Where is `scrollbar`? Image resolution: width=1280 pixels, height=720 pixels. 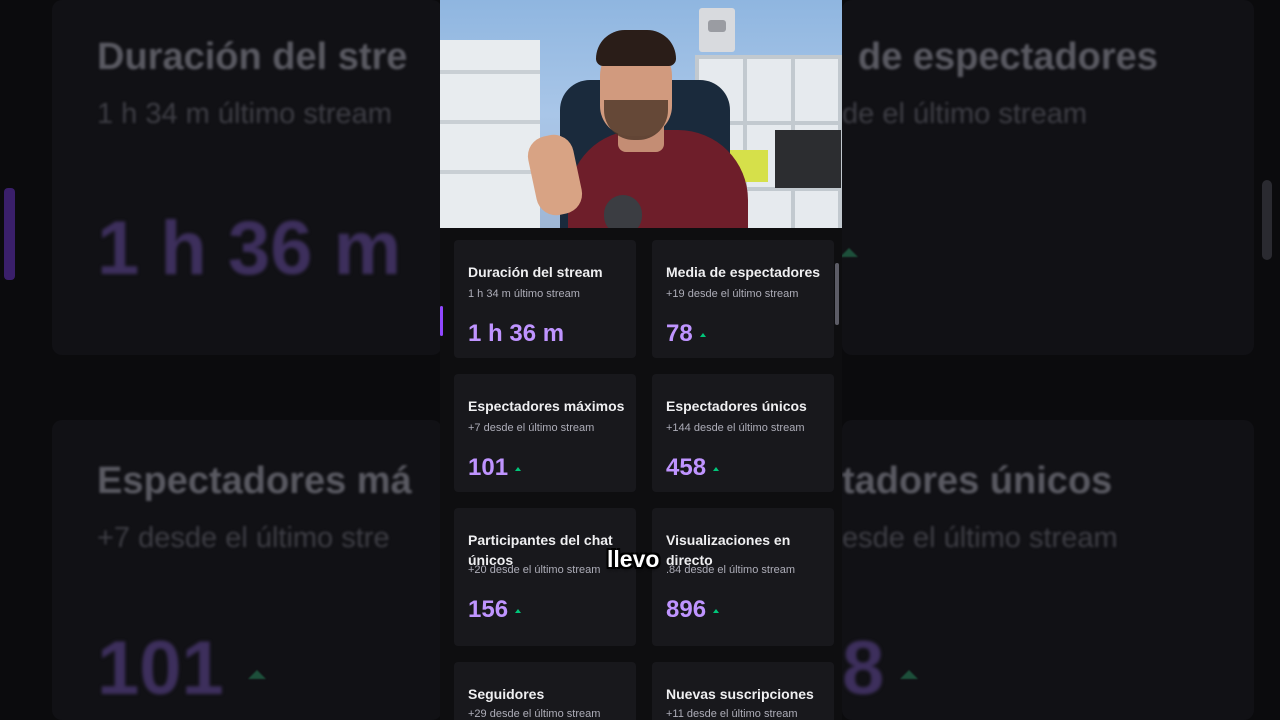
scrollbar is located at coordinates (837, 294).